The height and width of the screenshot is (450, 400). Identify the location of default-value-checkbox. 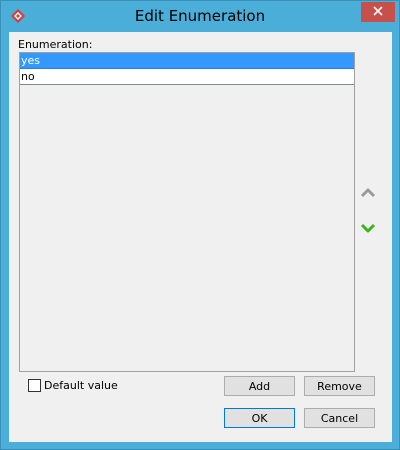
(34, 385).